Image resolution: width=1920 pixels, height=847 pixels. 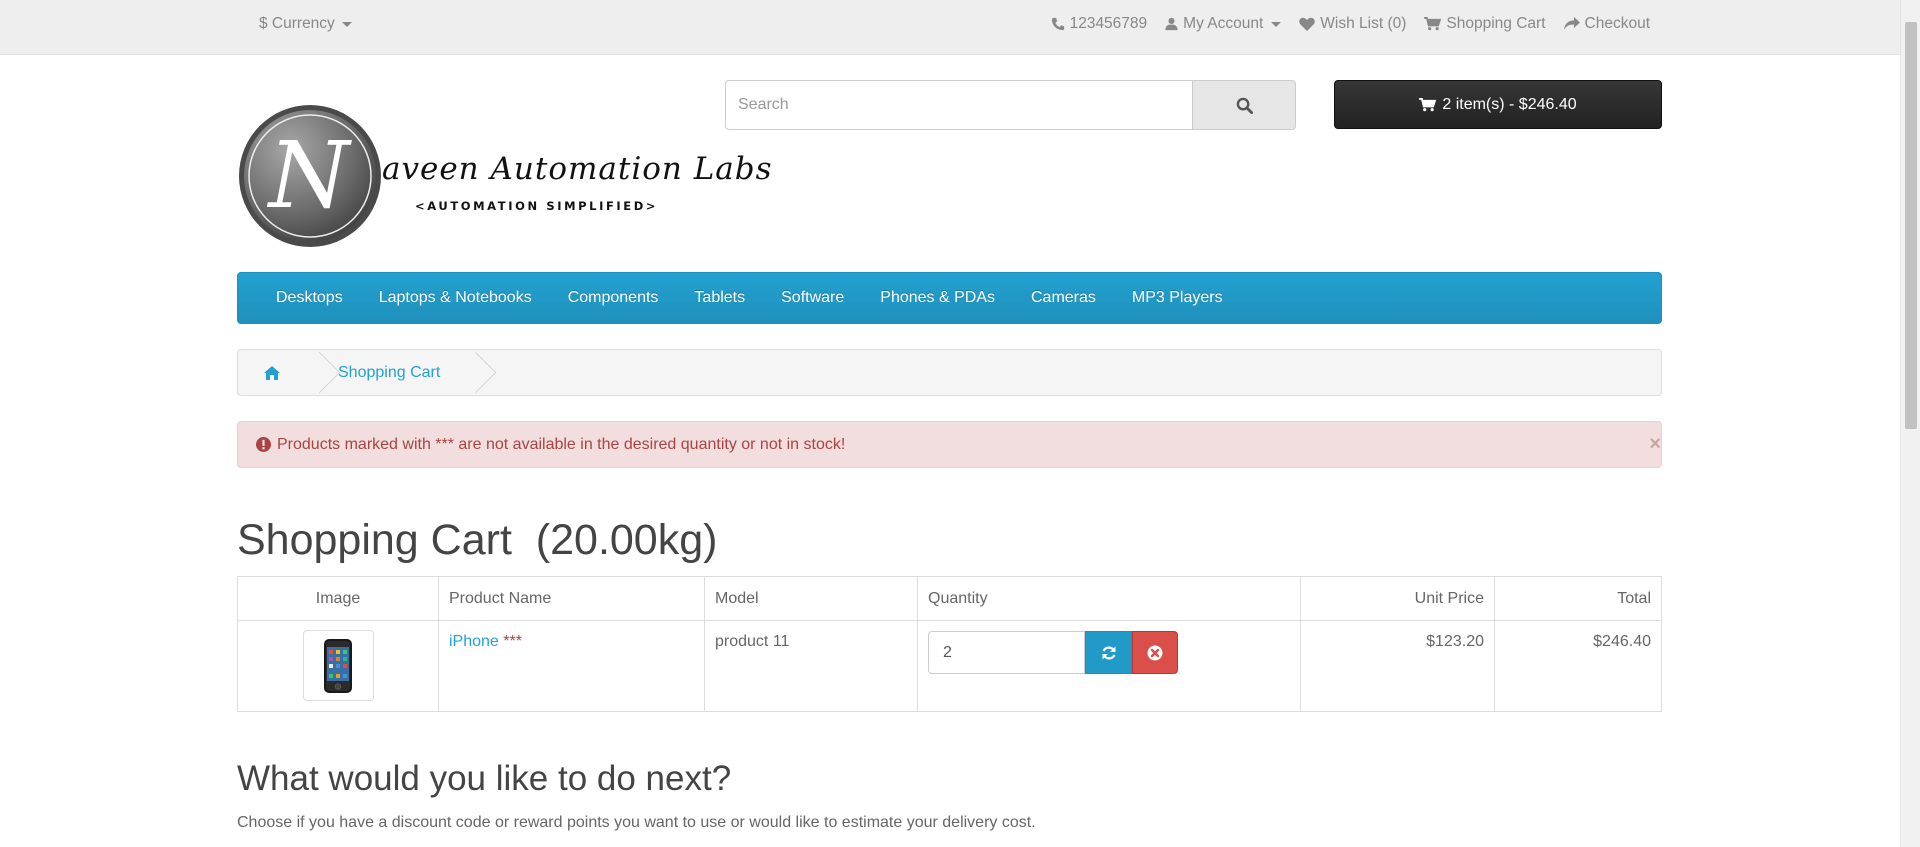 What do you see at coordinates (811, 666) in the screenshot?
I see `product-model-cell: product 11` at bounding box center [811, 666].